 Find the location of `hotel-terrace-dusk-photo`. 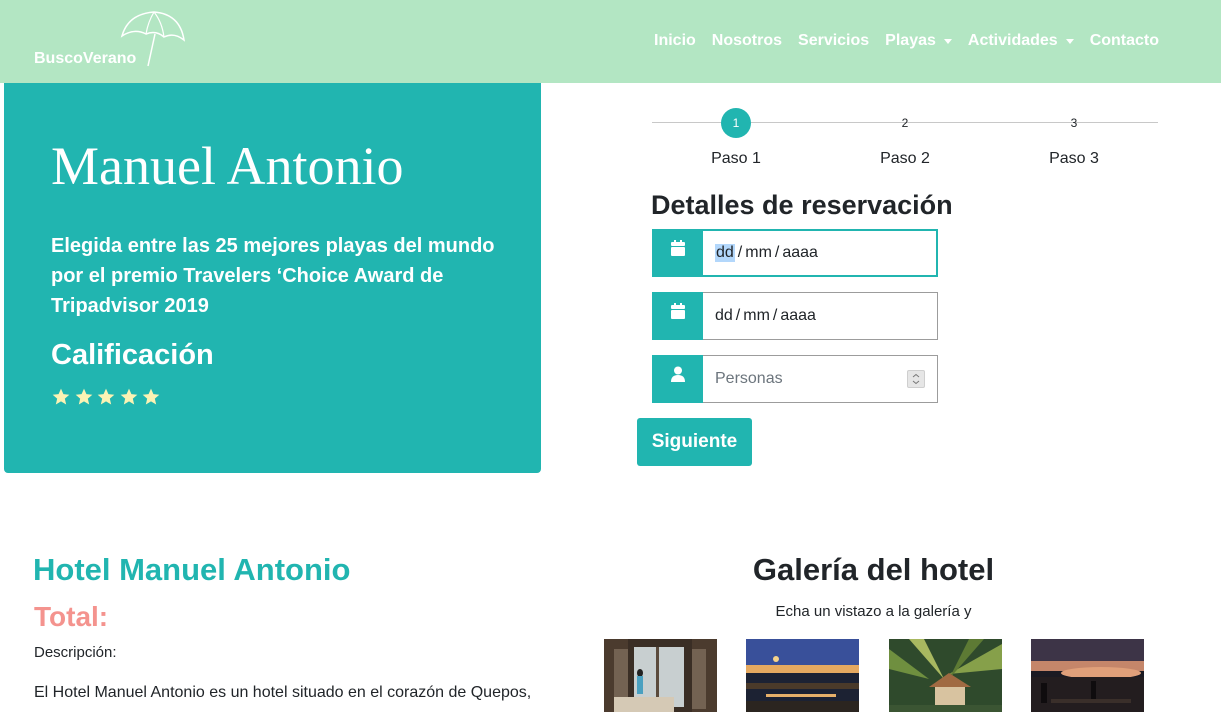

hotel-terrace-dusk-photo is located at coordinates (802, 675).